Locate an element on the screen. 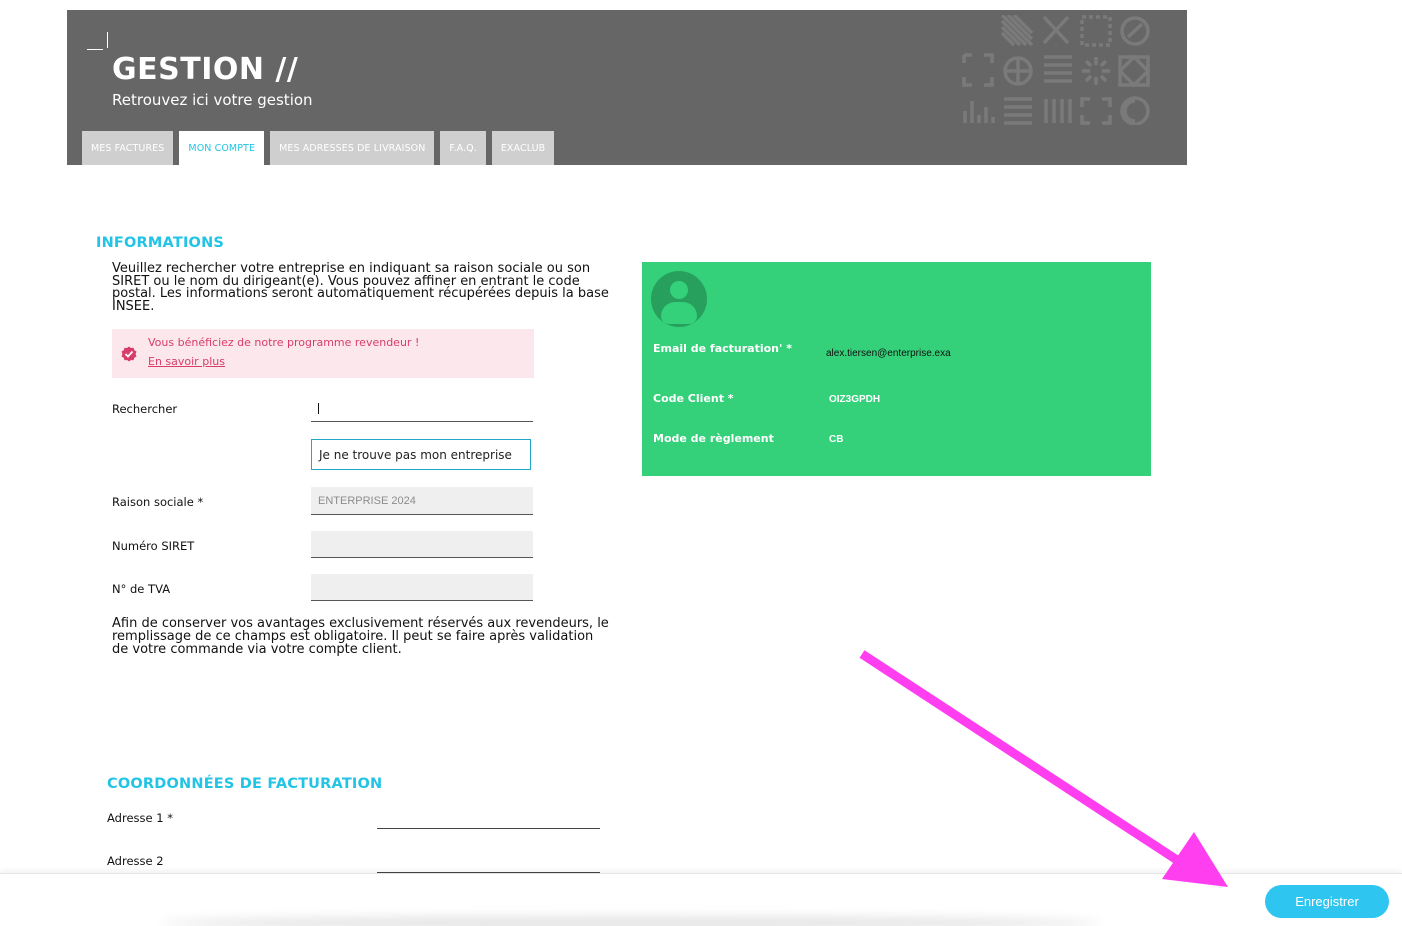  tab-exaclub: EXACLUB is located at coordinates (523, 148).